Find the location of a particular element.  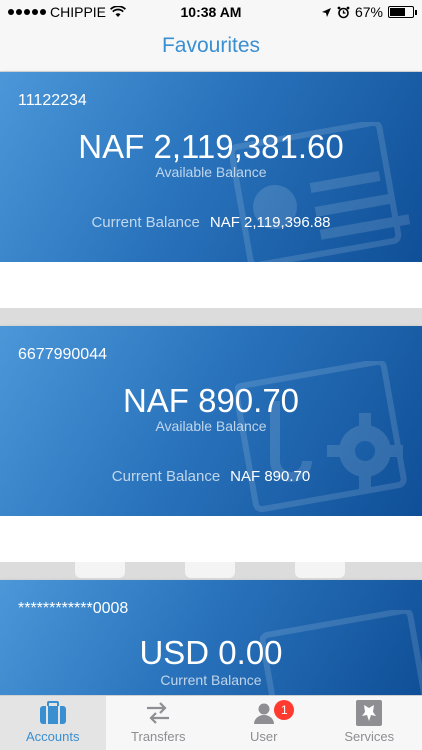

current-balance-amount: NAF 890.70 is located at coordinates (270, 476).